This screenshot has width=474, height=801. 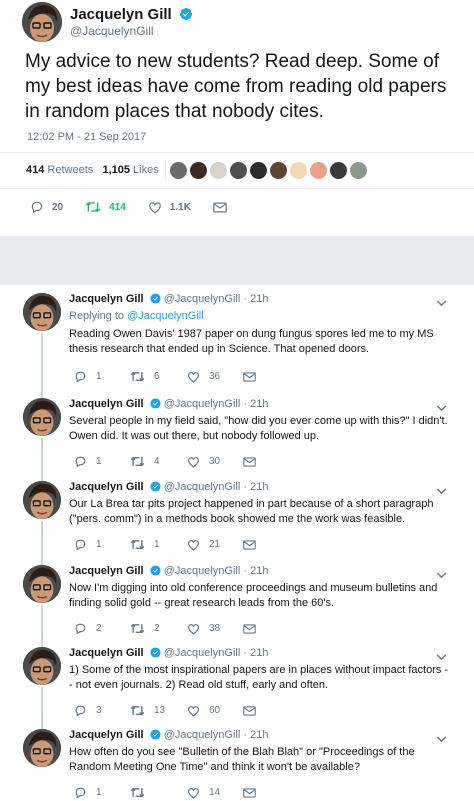 What do you see at coordinates (105, 207) in the screenshot?
I see `retweet-button: 414` at bounding box center [105, 207].